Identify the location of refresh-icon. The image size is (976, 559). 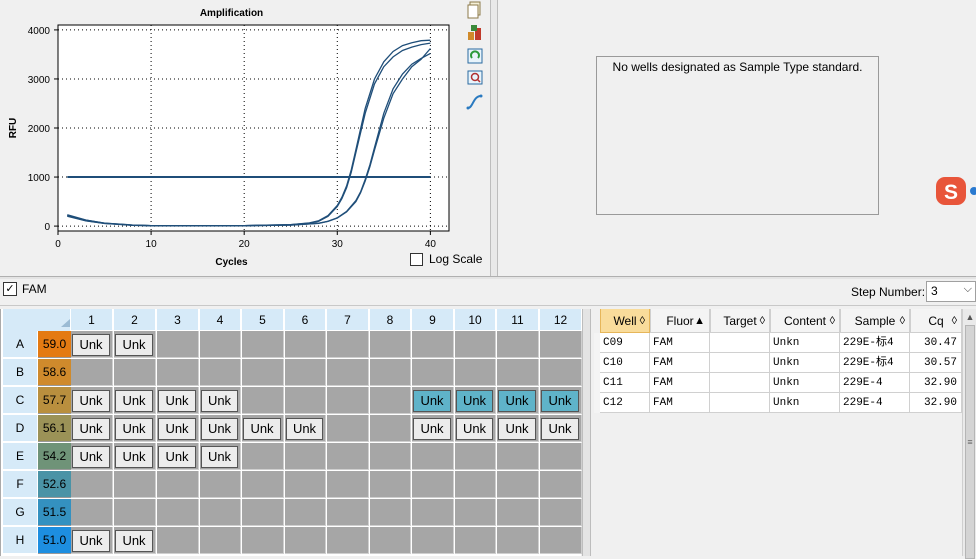
(475, 56).